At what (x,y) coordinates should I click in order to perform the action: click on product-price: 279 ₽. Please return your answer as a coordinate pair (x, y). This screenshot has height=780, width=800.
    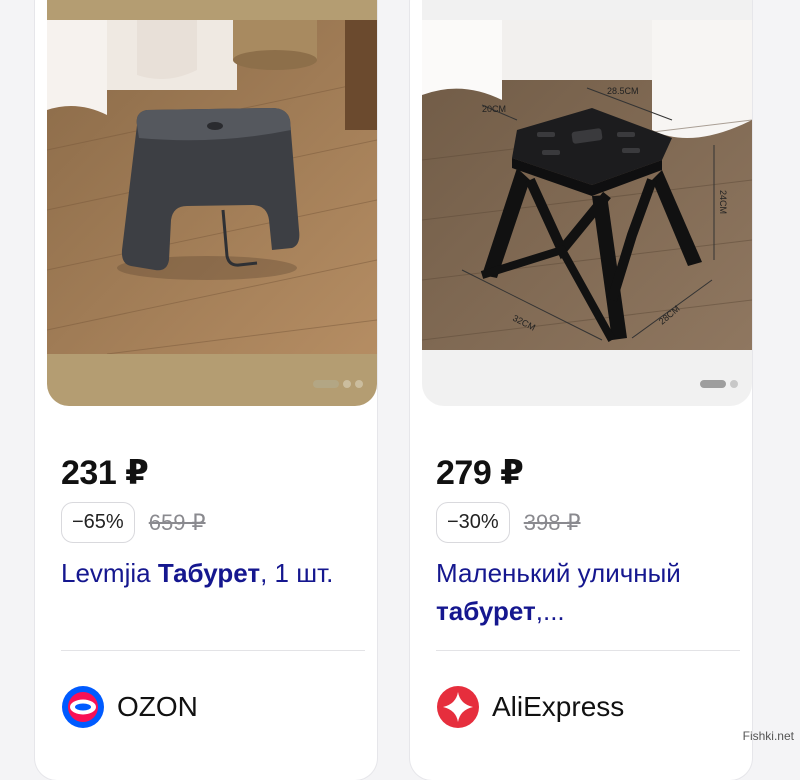
    Looking at the image, I should click on (480, 473).